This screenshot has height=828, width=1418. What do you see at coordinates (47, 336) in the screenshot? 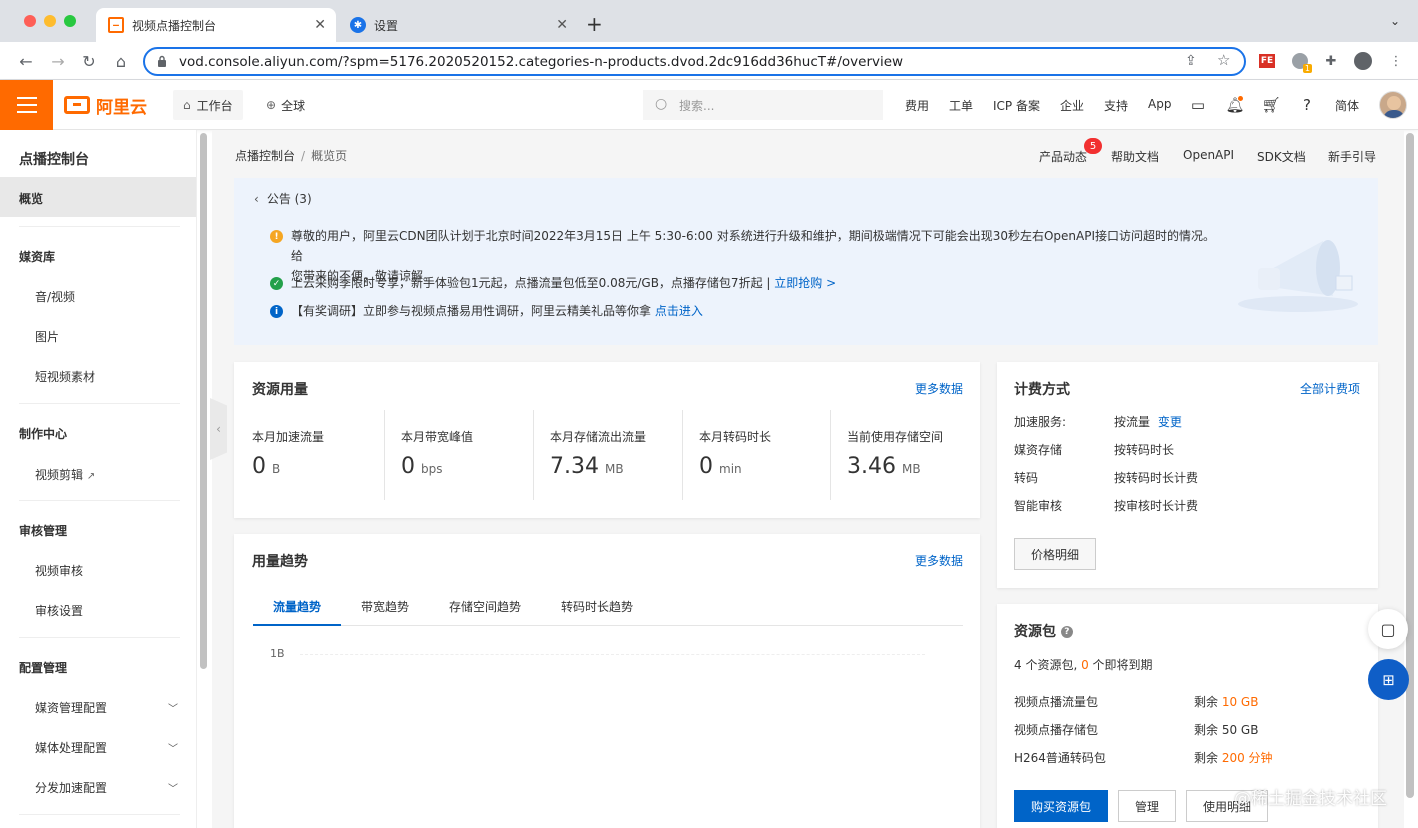
I see `sidebar-item-images: 图片` at bounding box center [47, 336].